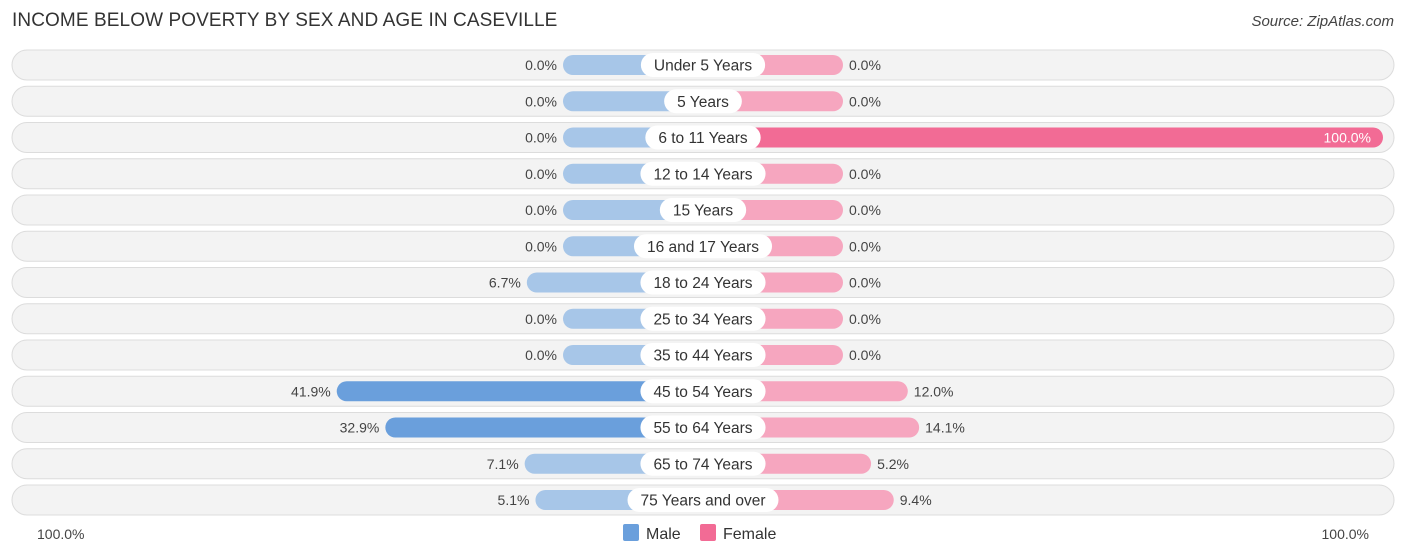 The width and height of the screenshot is (1406, 558). Describe the element at coordinates (505, 283) in the screenshot. I see `male-value-label: 6.7%` at that location.